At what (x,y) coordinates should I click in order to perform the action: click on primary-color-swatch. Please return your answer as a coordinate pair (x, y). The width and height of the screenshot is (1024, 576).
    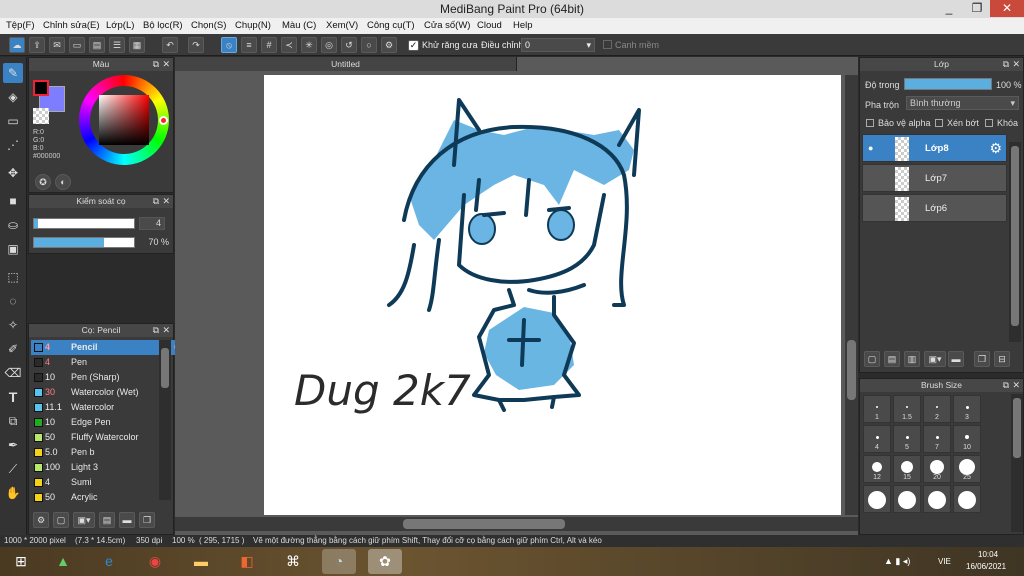
    Looking at the image, I should click on (41, 88).